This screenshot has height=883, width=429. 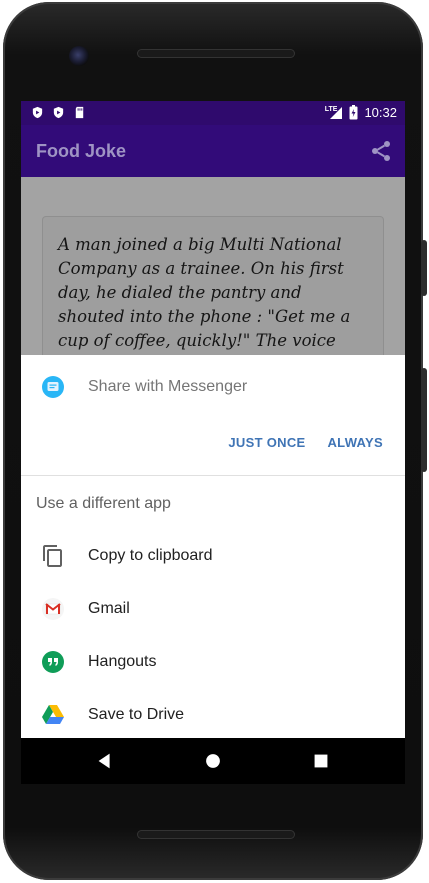 I want to click on preferred-app-row: Share with Messenger, so click(x=213, y=386).